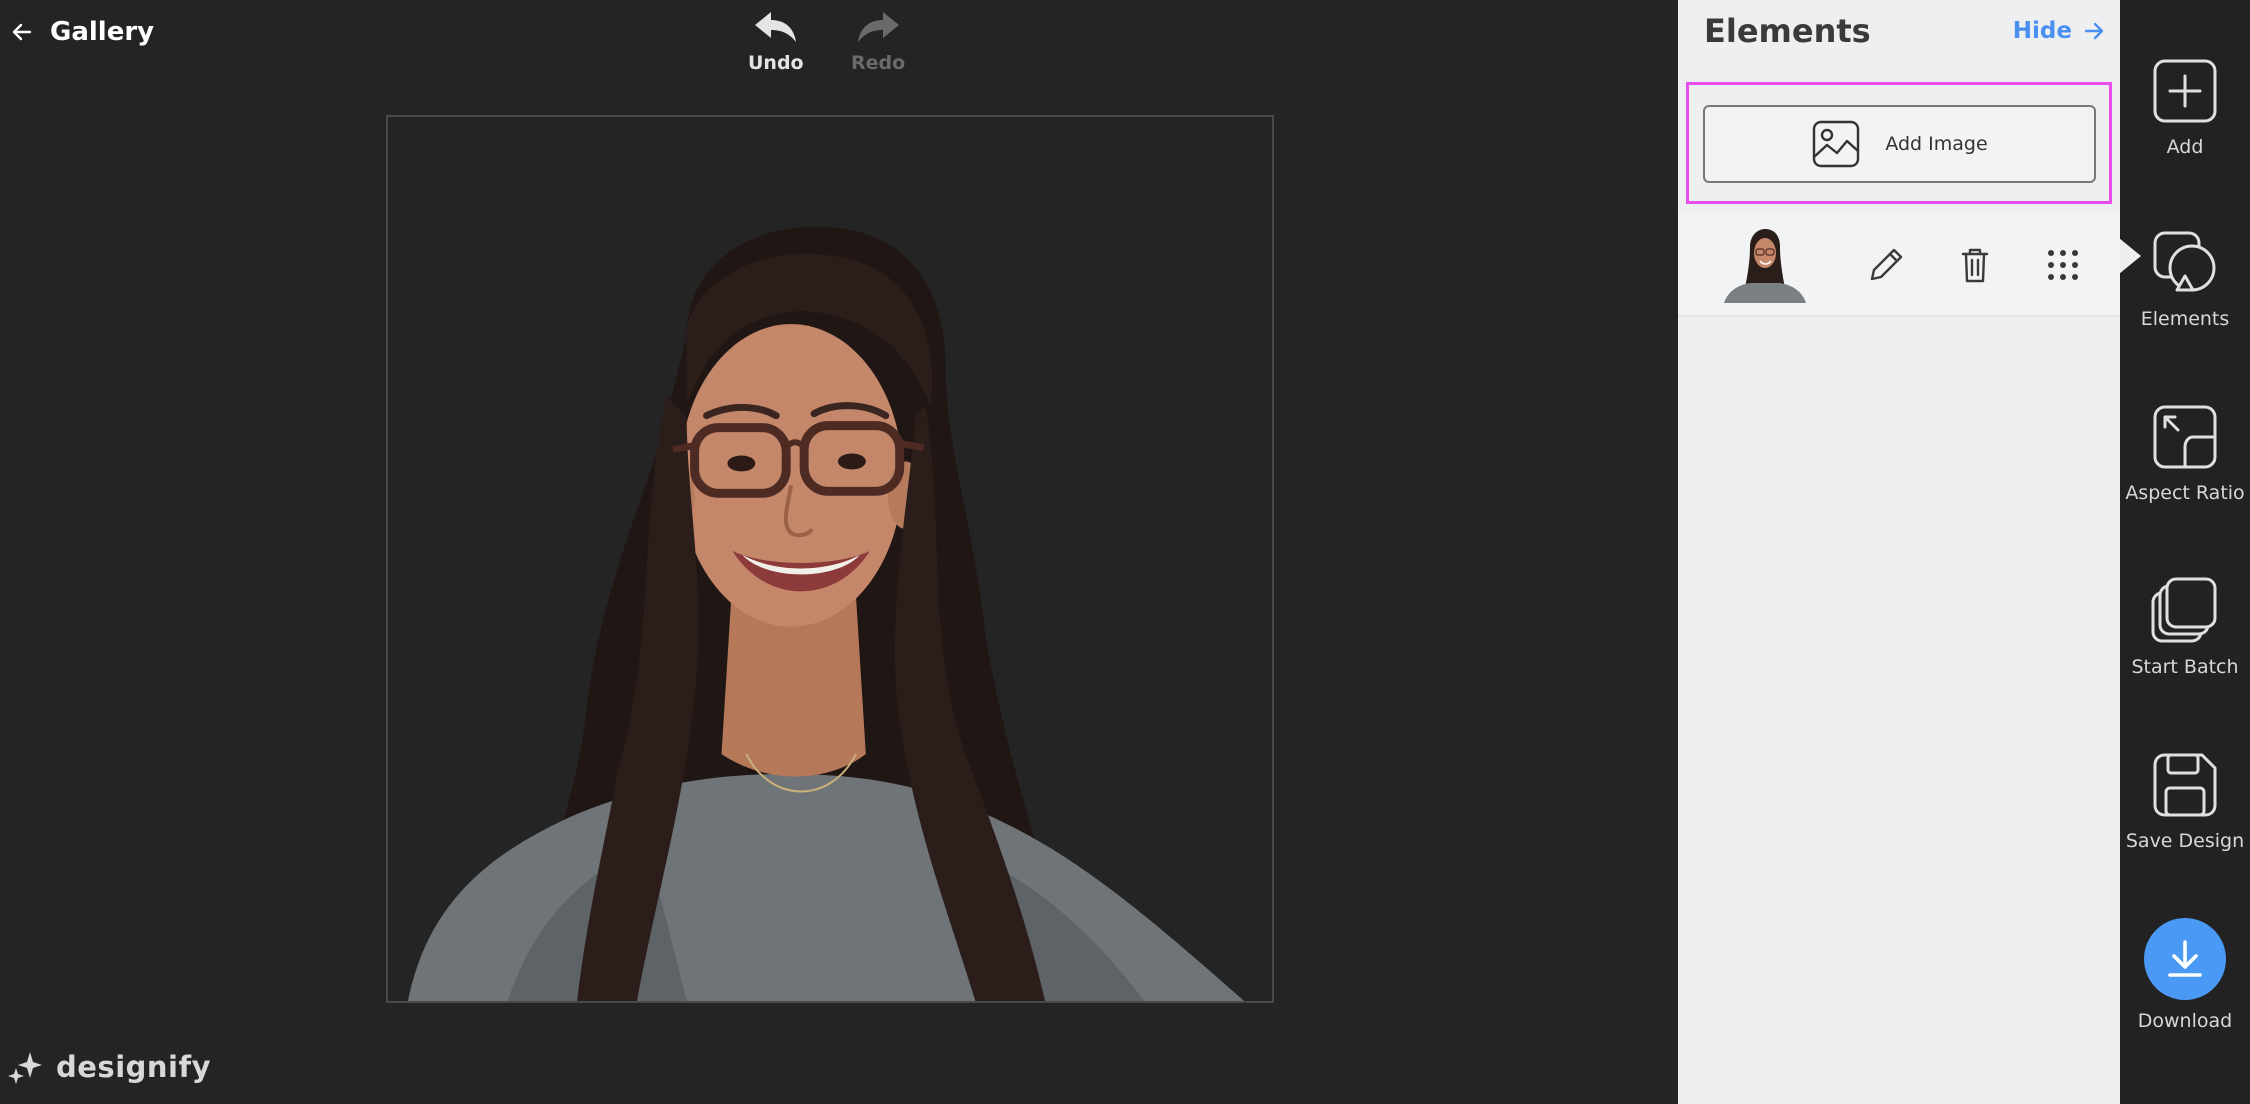 The image size is (2250, 1104). I want to click on image-icon, so click(1836, 144).